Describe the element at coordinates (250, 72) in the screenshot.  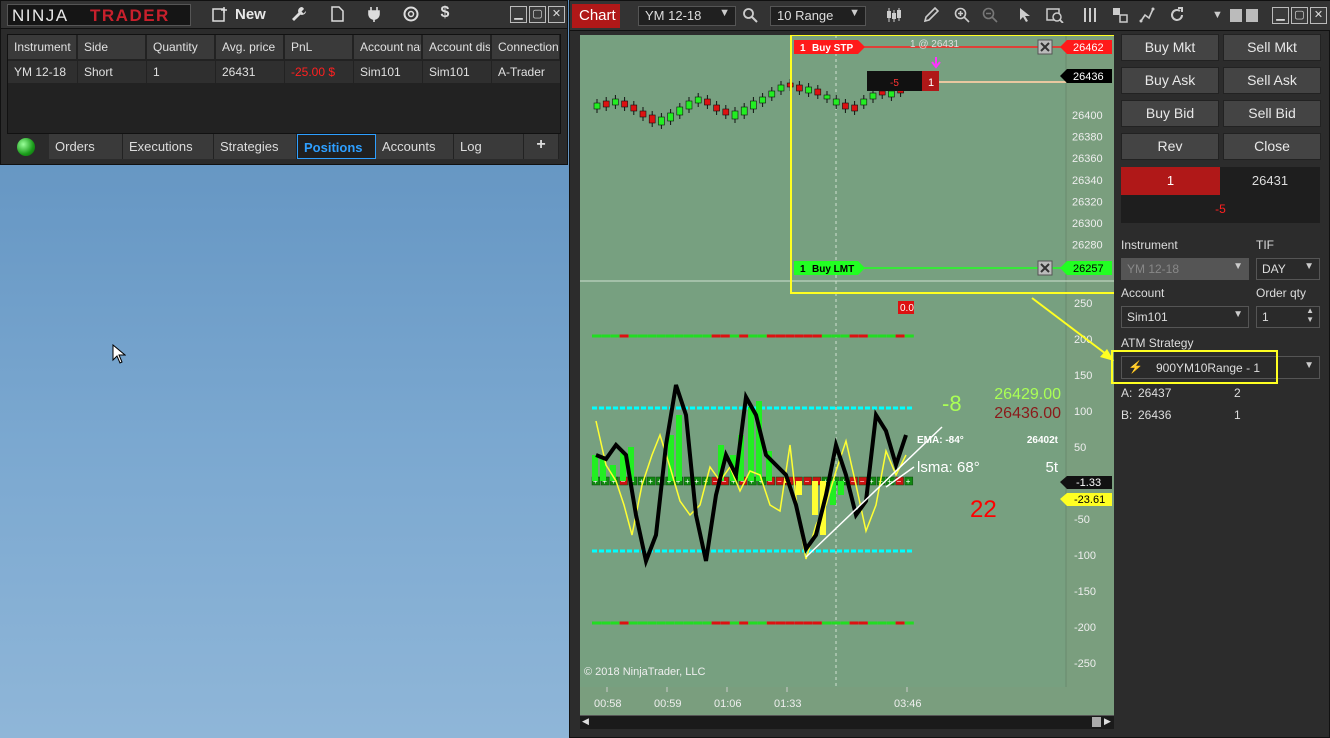
I see `table-cell-avg-price: 26431` at that location.